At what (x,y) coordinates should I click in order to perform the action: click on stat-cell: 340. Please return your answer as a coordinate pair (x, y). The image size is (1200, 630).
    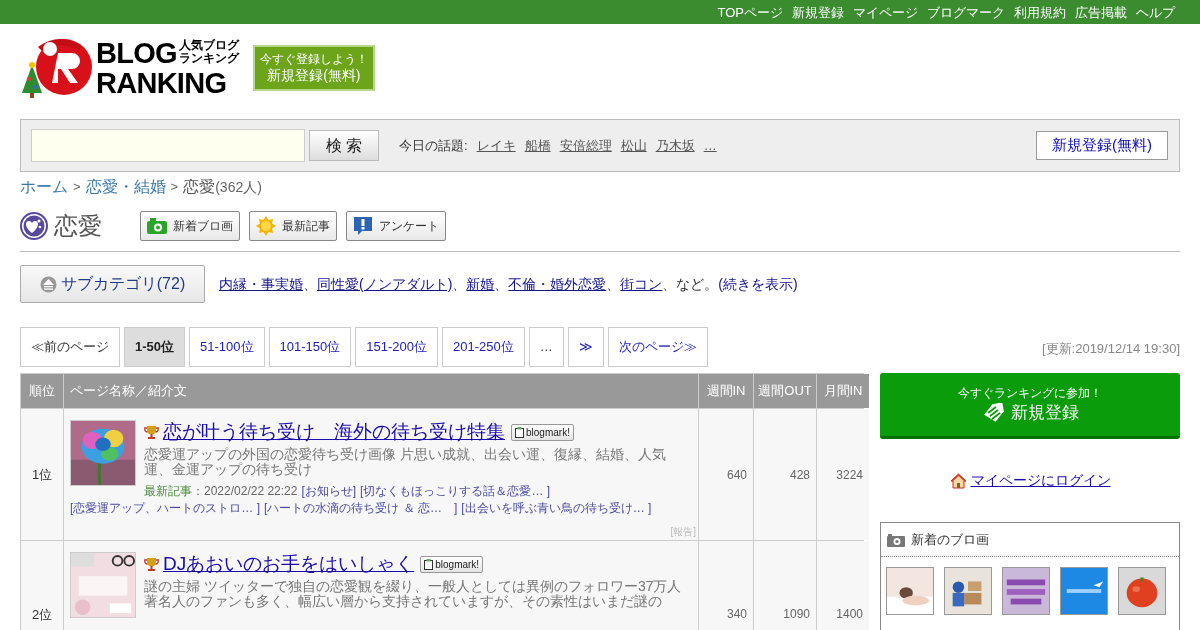
    Looking at the image, I should click on (726, 585).